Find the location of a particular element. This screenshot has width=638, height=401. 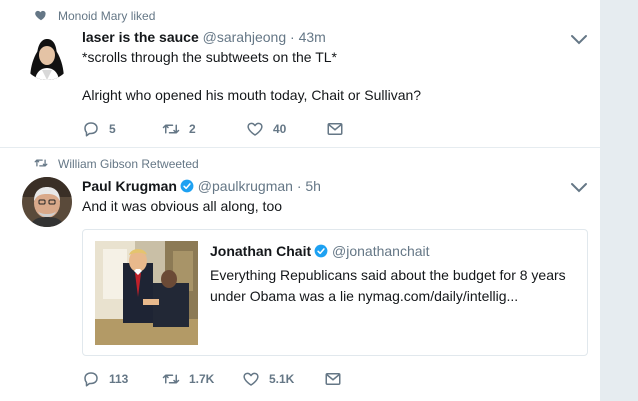

user-handle: @sarahjeong is located at coordinates (245, 37).